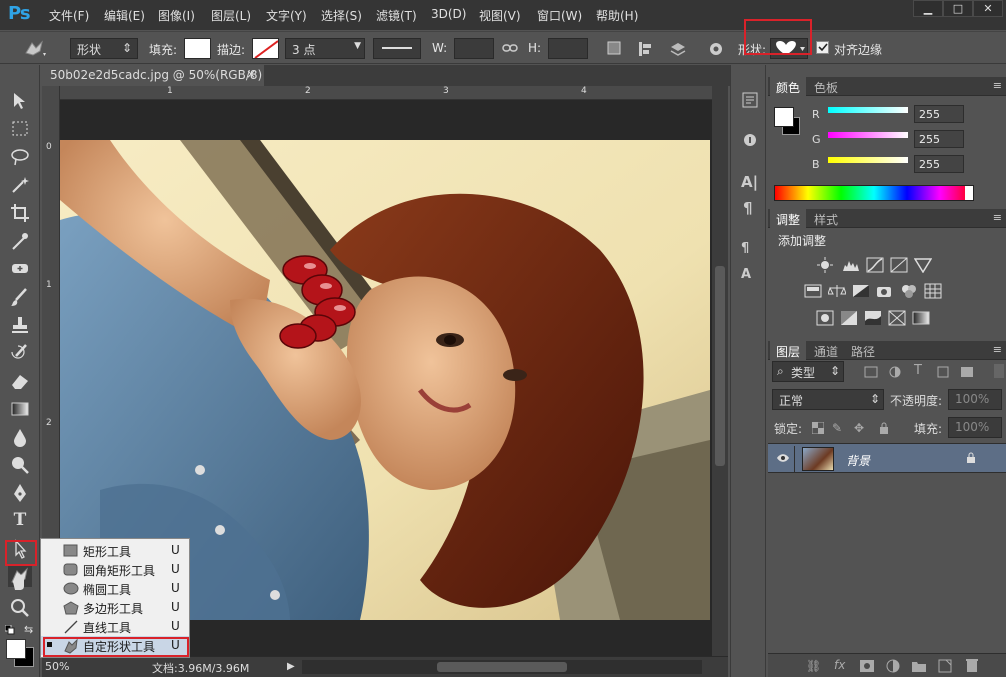  Describe the element at coordinates (57, 666) in the screenshot. I see `zoom-level: 50%` at that location.